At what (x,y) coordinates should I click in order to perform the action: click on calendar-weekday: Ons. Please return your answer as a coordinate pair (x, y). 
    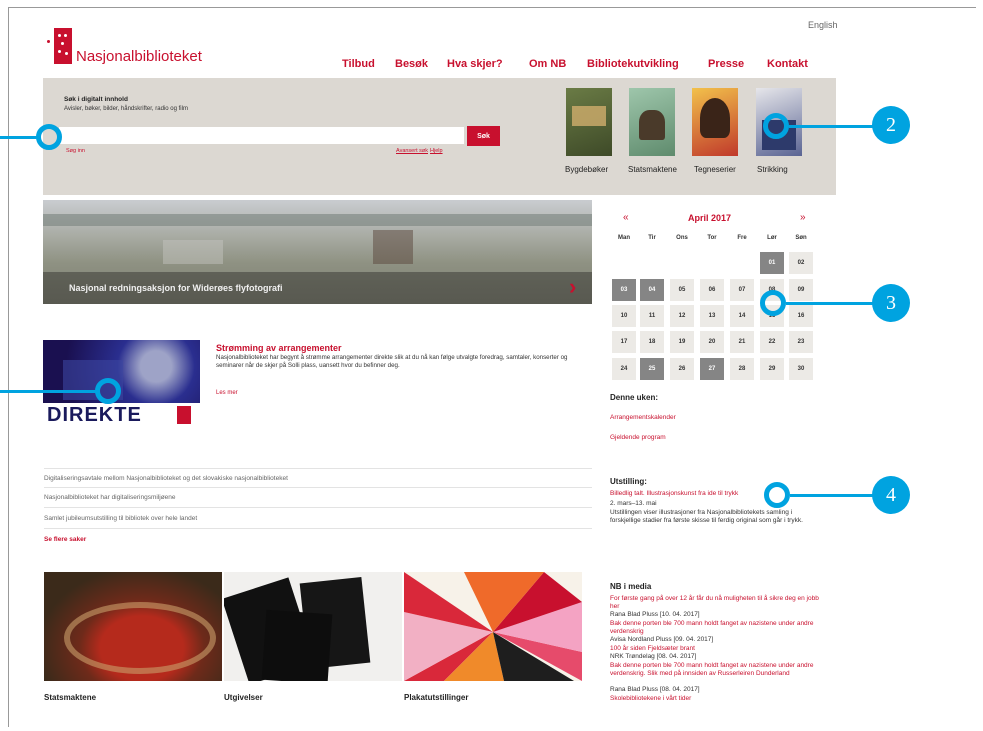
    Looking at the image, I should click on (682, 238).